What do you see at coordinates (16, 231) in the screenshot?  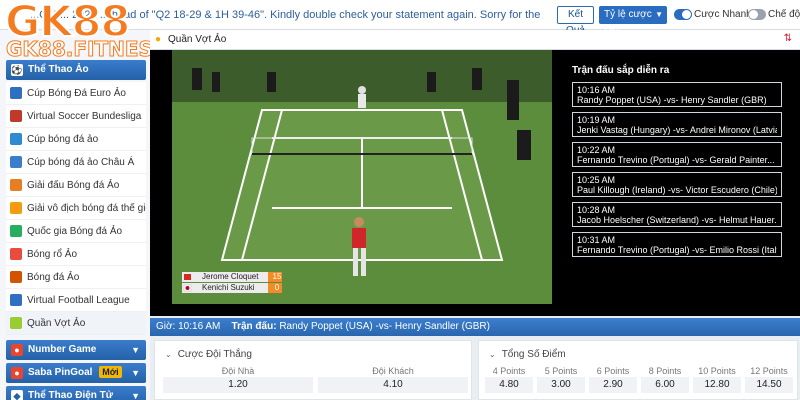 I see `nation-soccer-icon` at bounding box center [16, 231].